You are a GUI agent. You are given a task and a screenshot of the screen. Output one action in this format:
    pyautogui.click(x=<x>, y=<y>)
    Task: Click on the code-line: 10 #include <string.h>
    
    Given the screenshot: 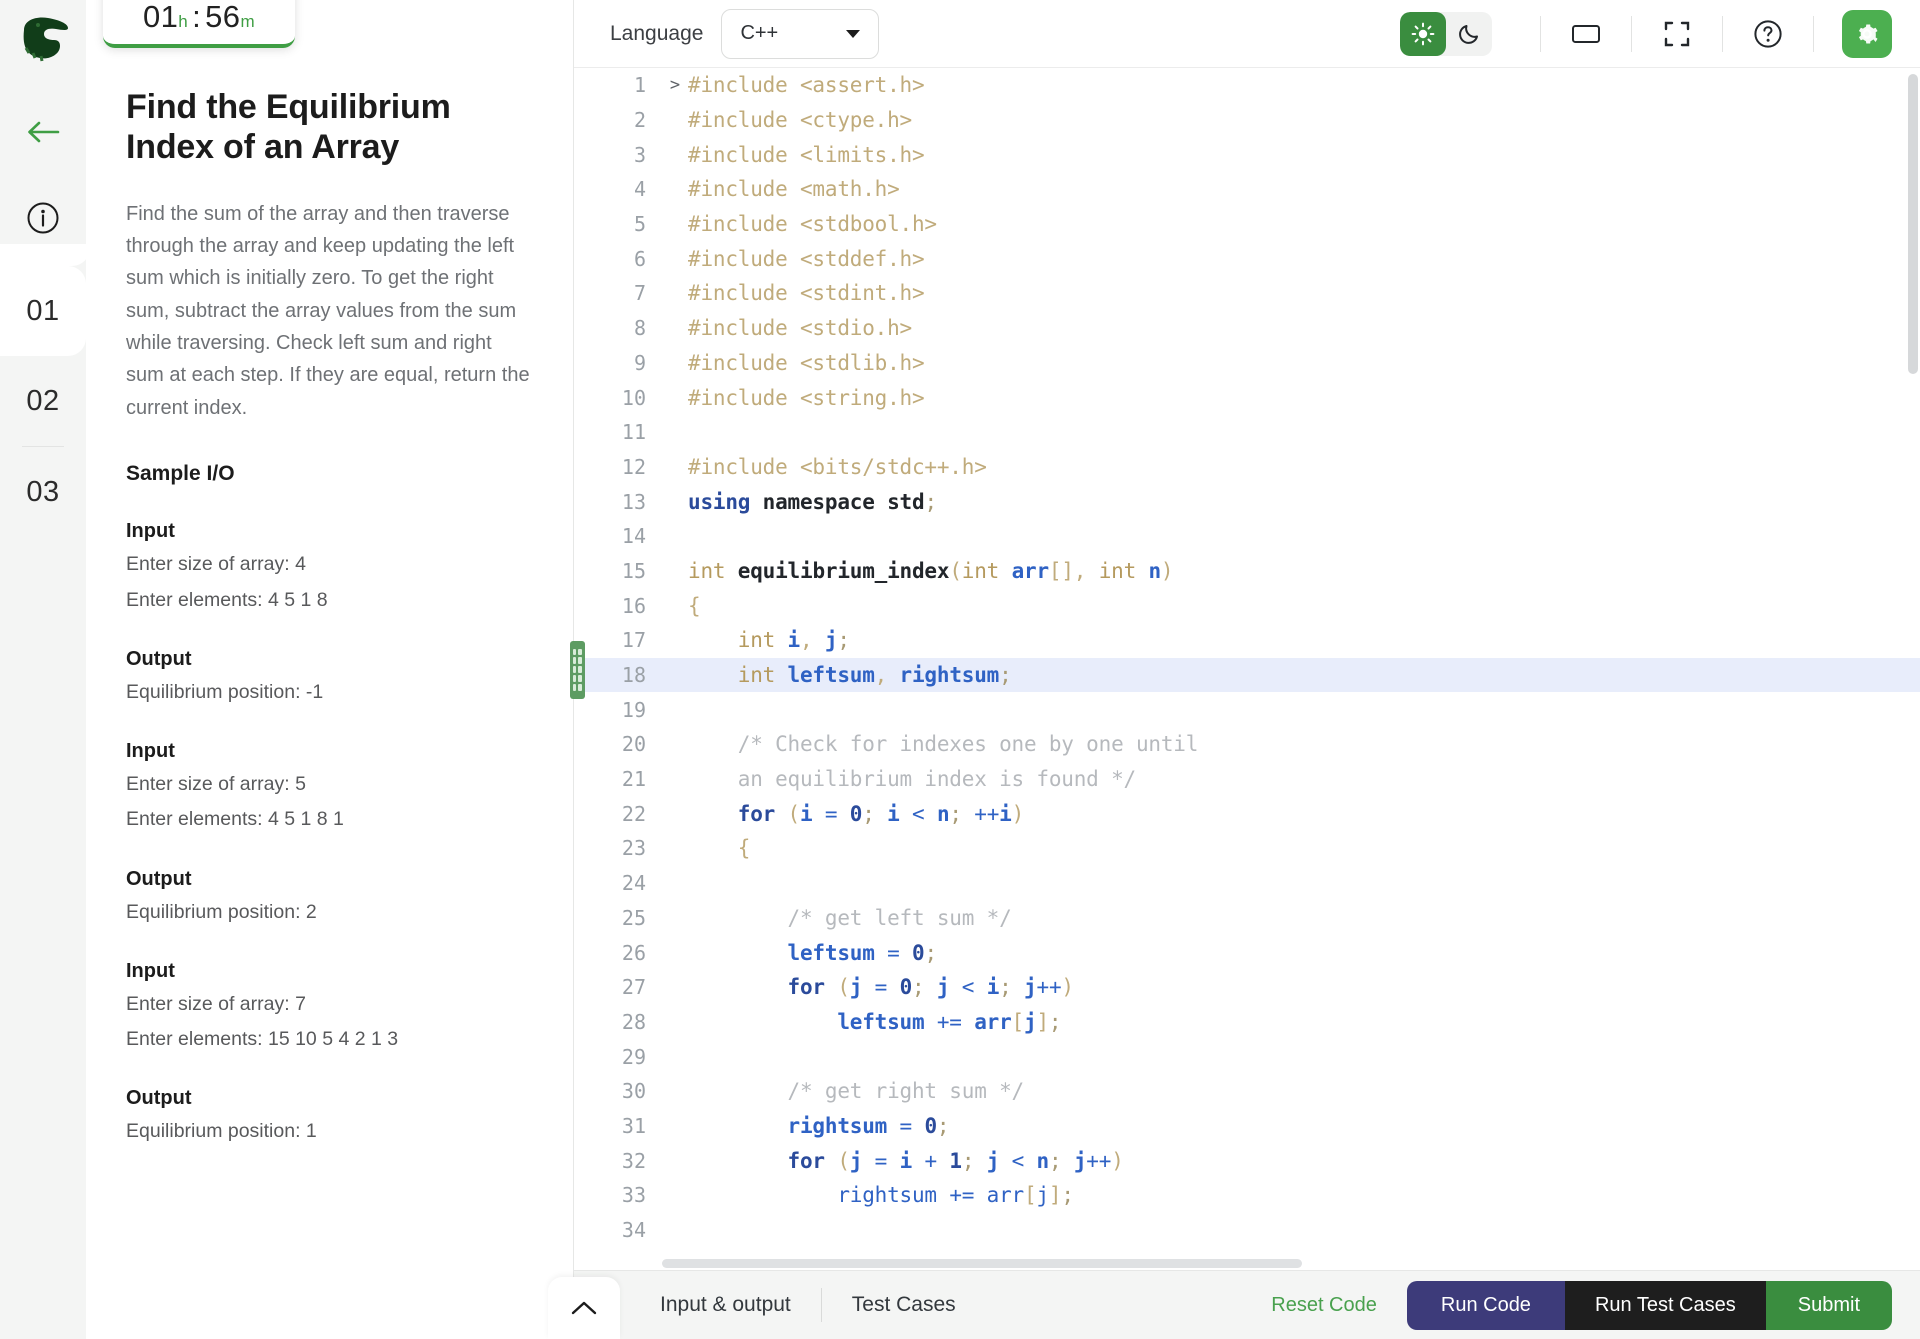 What is the action you would take?
    pyautogui.click(x=1247, y=397)
    